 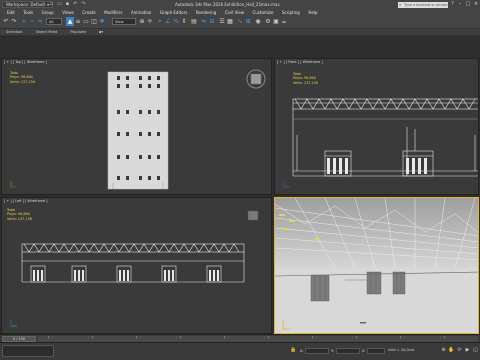 I want to click on align-icon: ⊟, so click(x=212, y=21).